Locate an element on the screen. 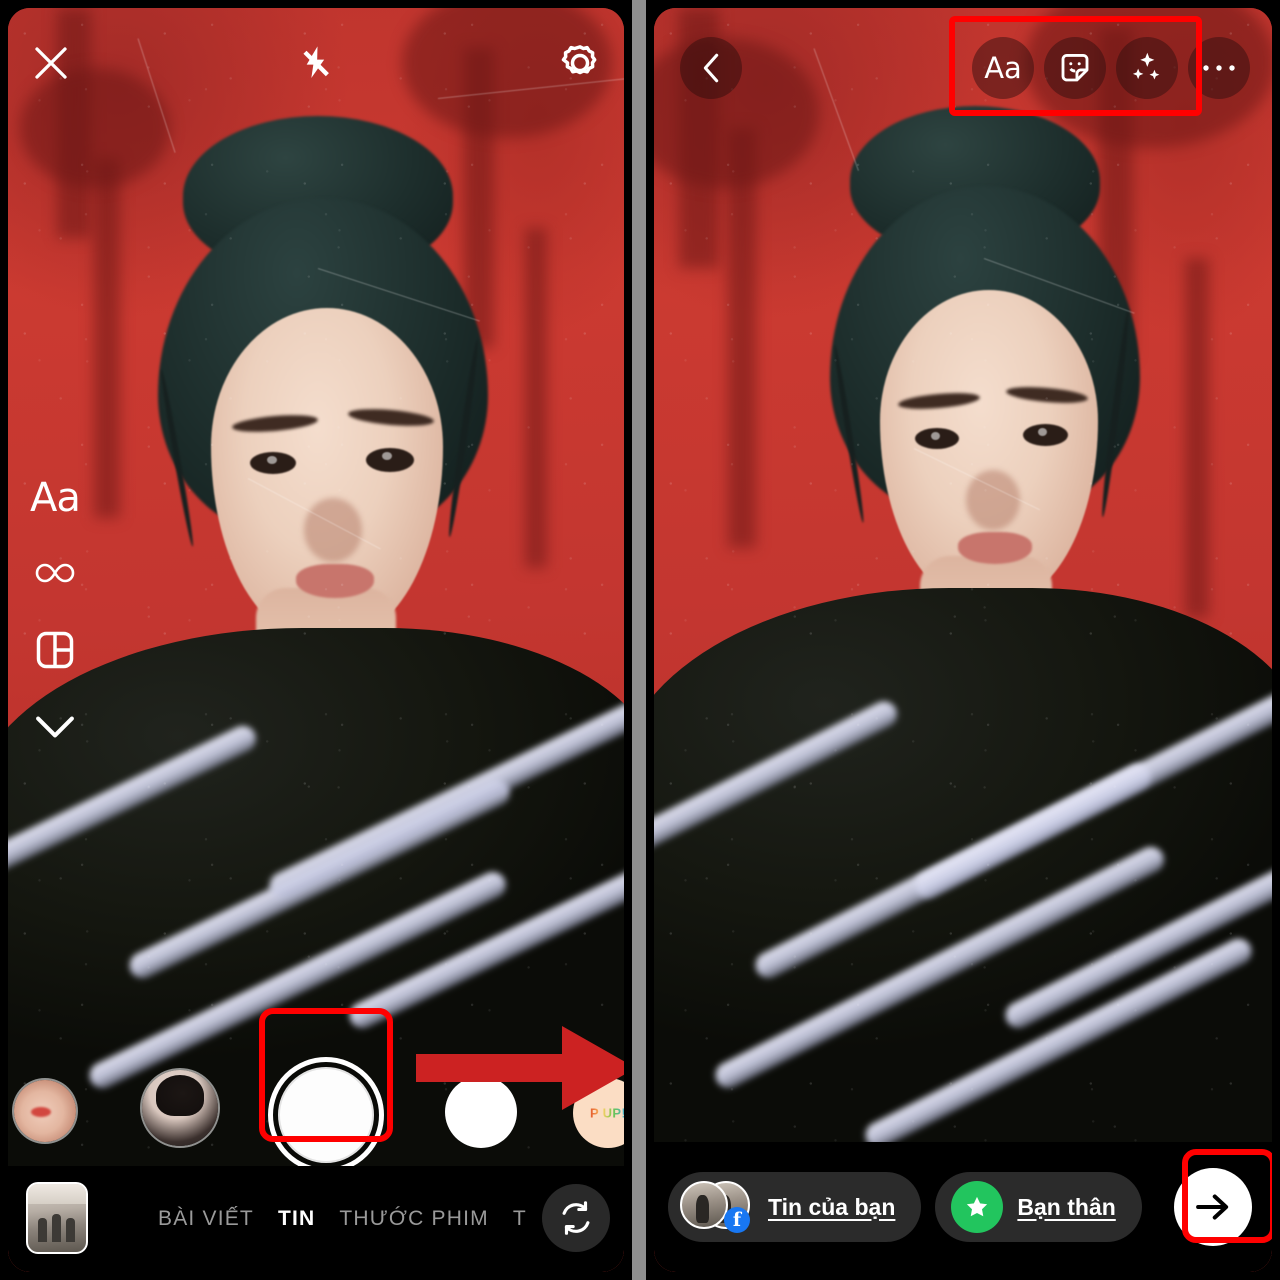 The height and width of the screenshot is (1280, 1280). your-story-button: f Tin của bạn is located at coordinates (795, 1207).